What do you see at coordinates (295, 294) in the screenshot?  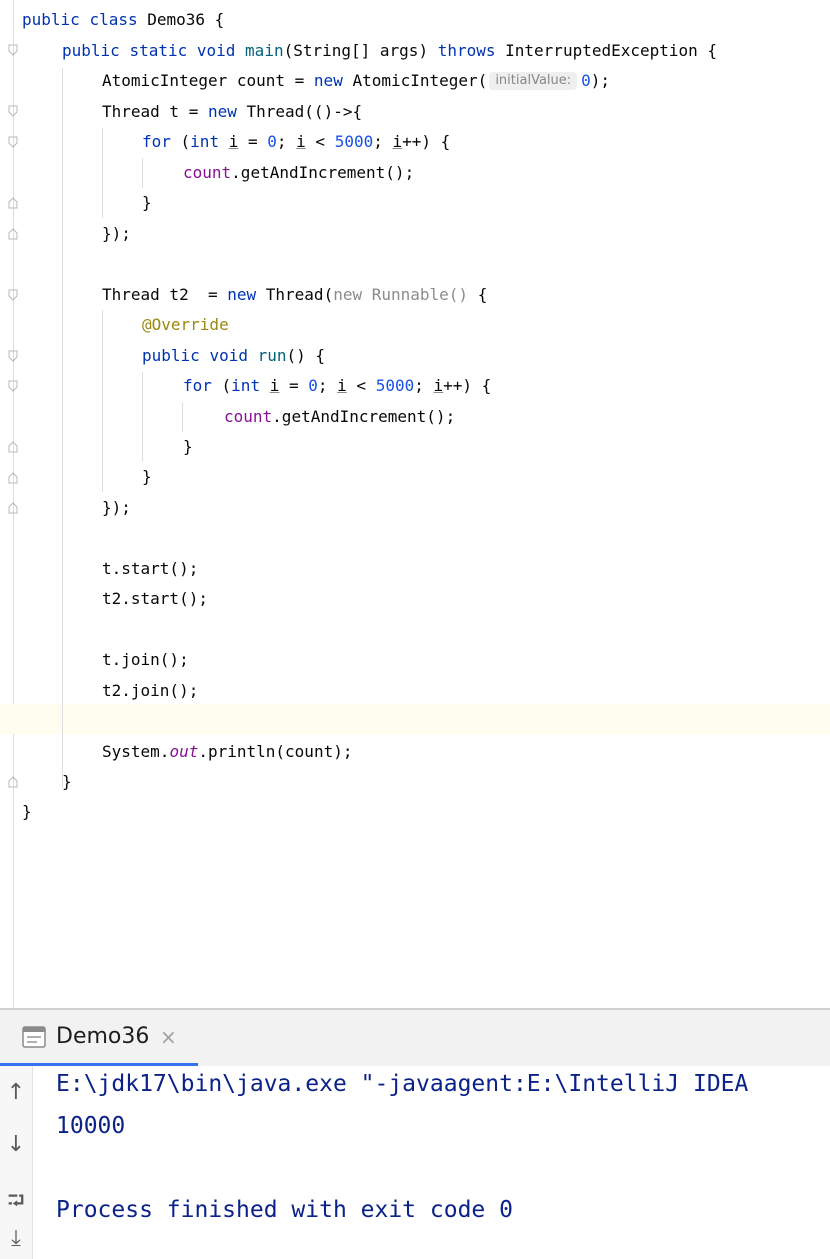 I see `code-line: Thread t2 = new Thread(new Runnable() {` at bounding box center [295, 294].